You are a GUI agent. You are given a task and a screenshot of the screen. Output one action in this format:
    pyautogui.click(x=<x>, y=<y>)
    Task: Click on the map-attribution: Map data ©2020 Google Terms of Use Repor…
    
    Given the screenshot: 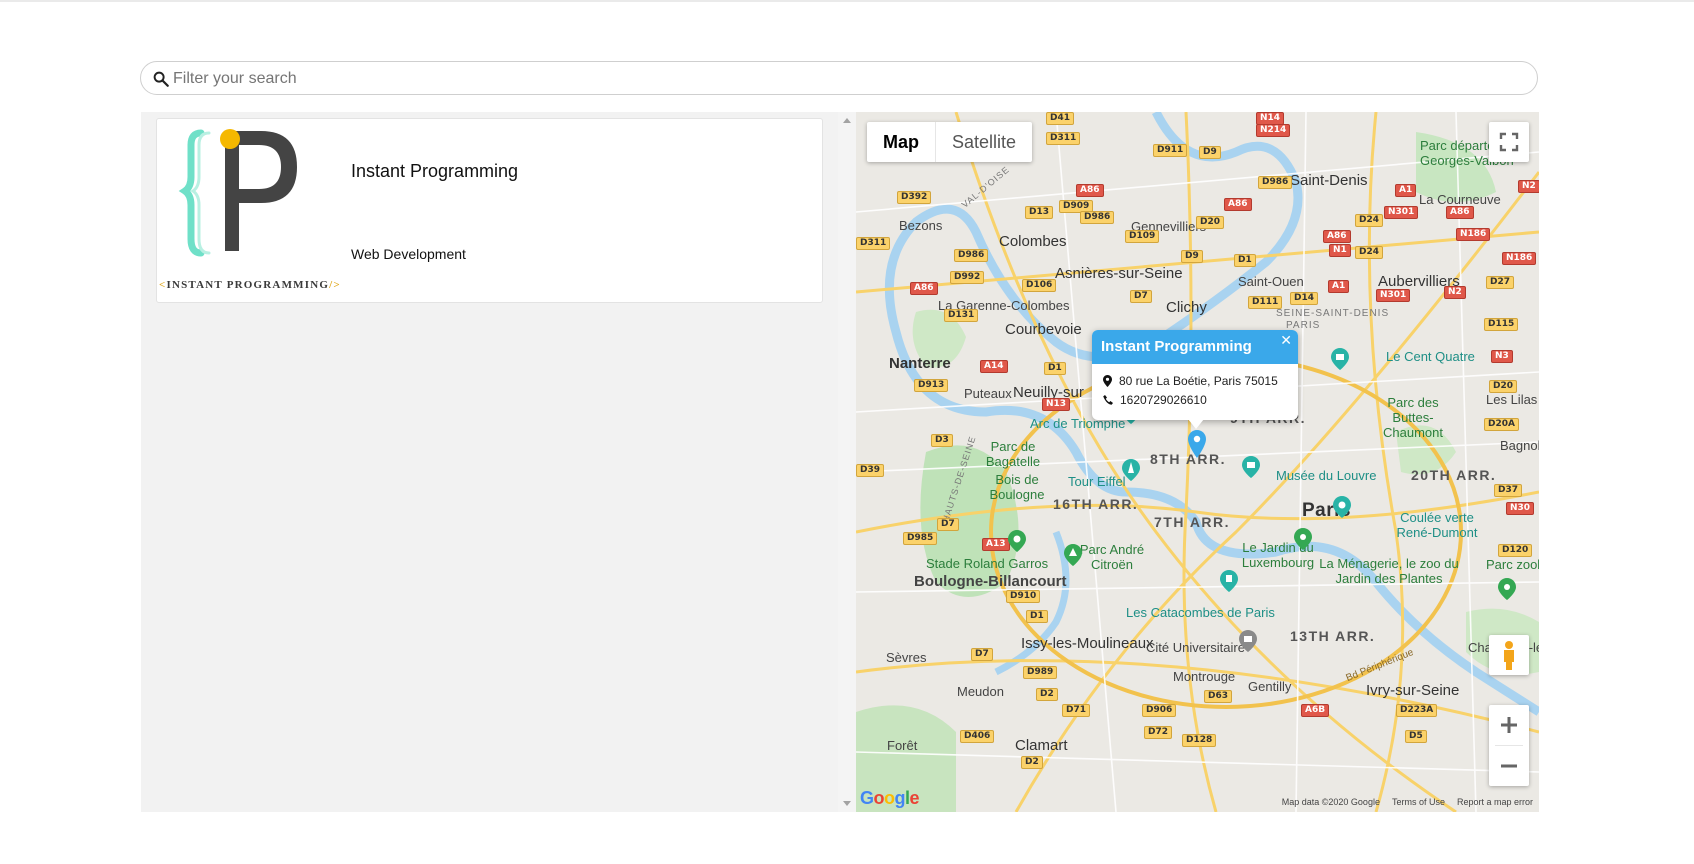 What is the action you would take?
    pyautogui.click(x=1407, y=802)
    